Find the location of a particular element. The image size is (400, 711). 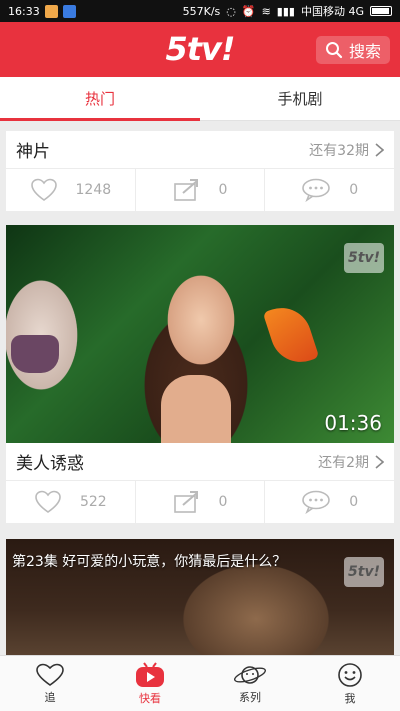

signal-icon: ▮▮▮ is located at coordinates (285, 11).